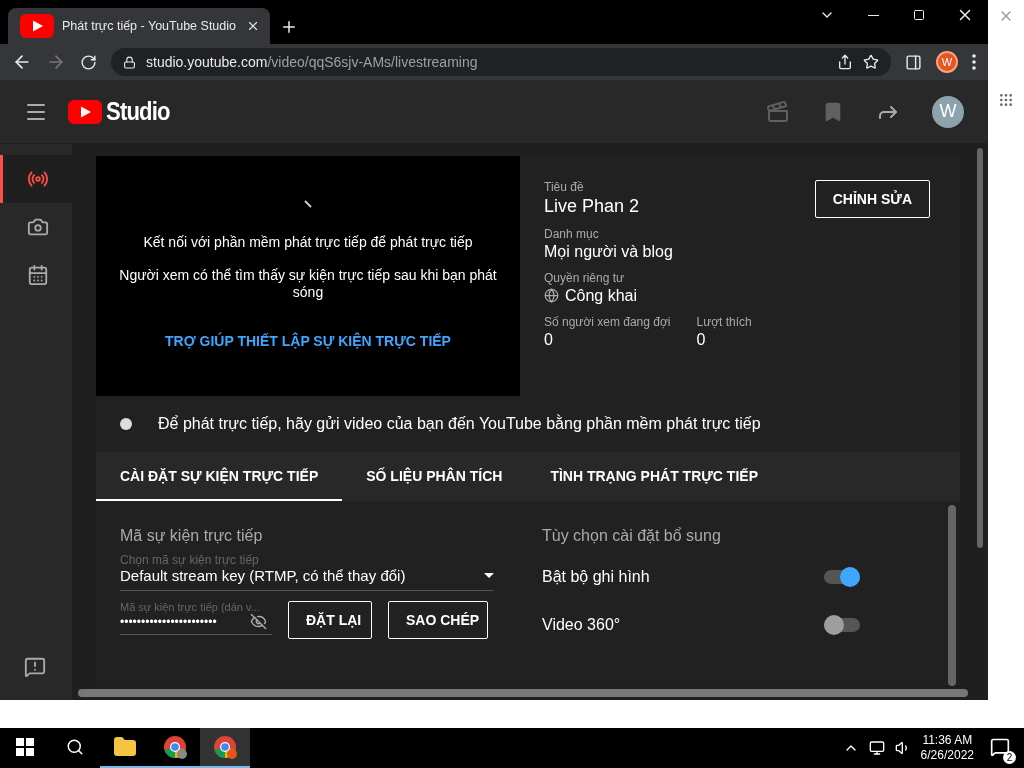 This screenshot has height=768, width=1024. I want to click on start-icon, so click(25, 747).